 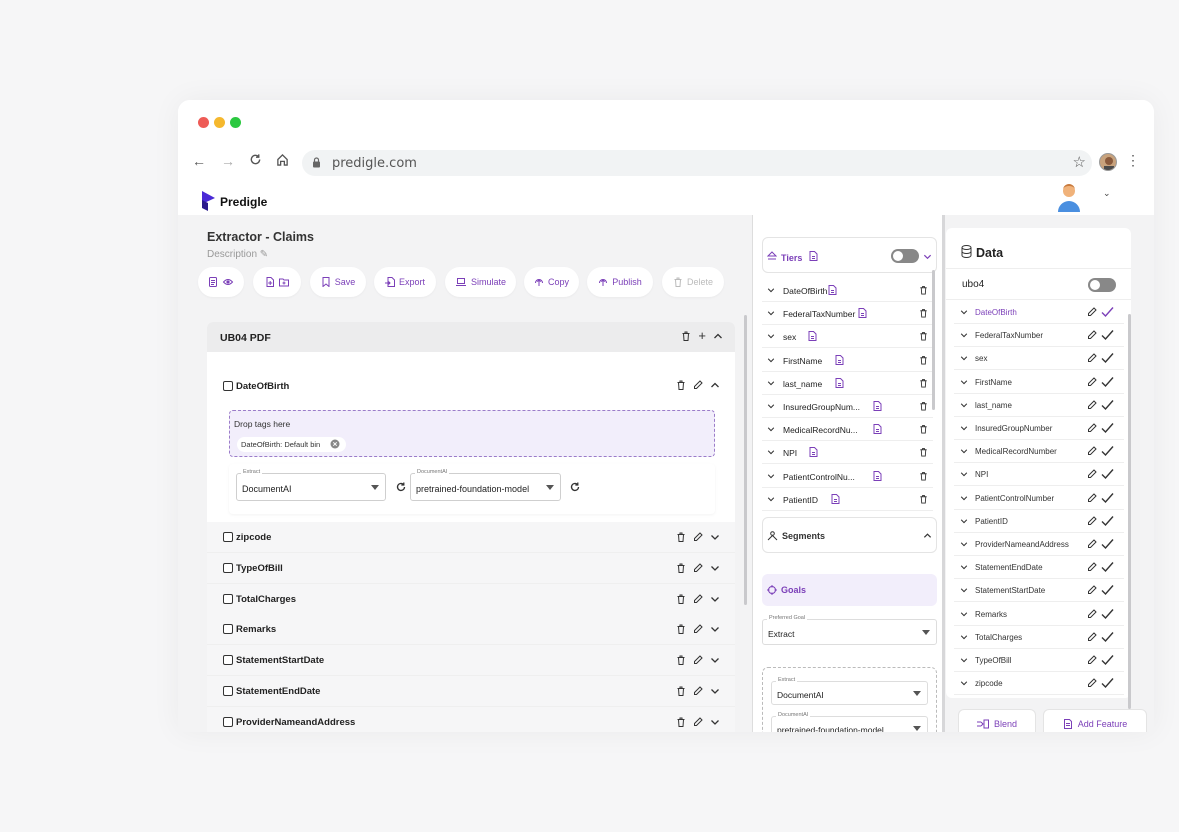 What do you see at coordinates (1039, 336) in the screenshot?
I see `data-item: FederalTaxNumber` at bounding box center [1039, 336].